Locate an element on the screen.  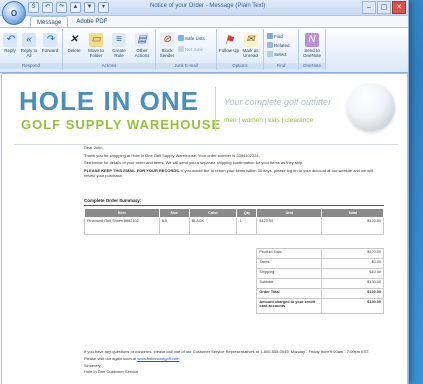
totals-row: Subtotal $130.00 is located at coordinates (234, 283).